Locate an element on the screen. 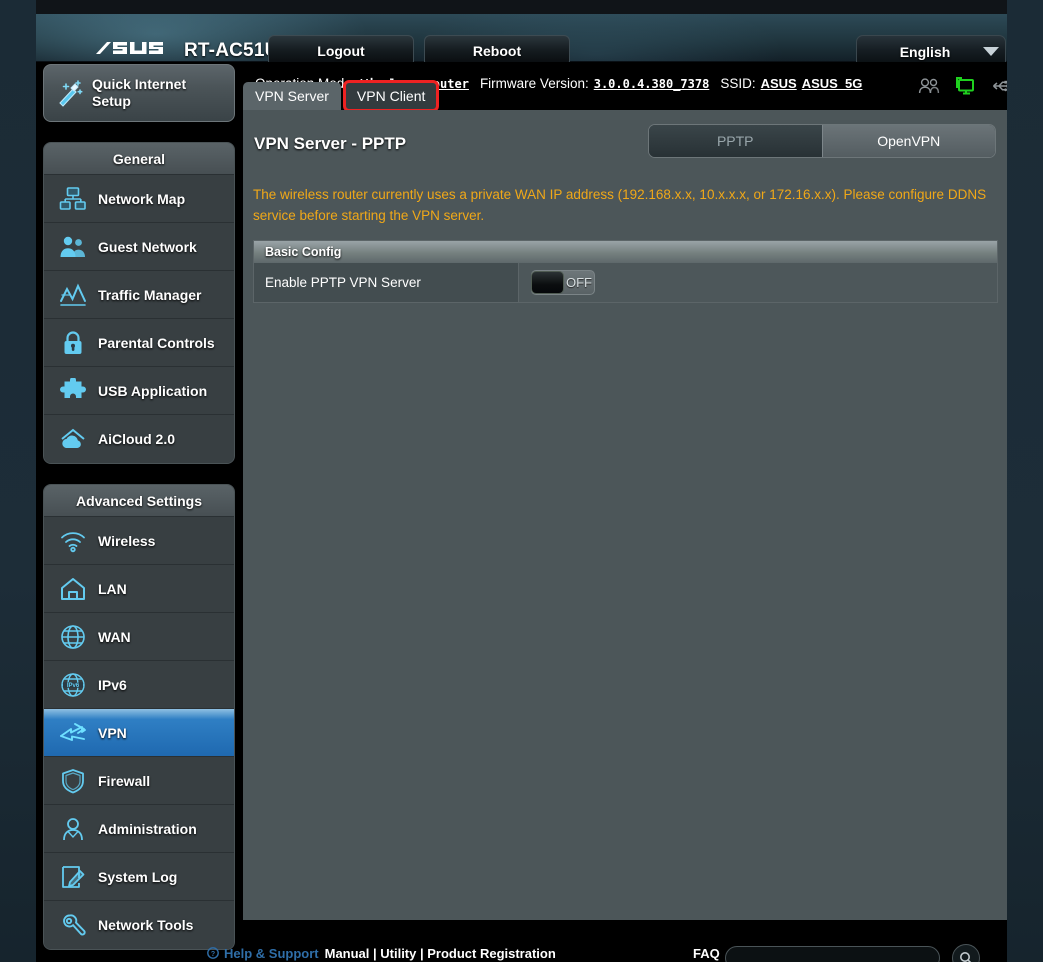 Image resolution: width=1043 pixels, height=962 pixels. help-and-support-label: Help & Support is located at coordinates (271, 953).